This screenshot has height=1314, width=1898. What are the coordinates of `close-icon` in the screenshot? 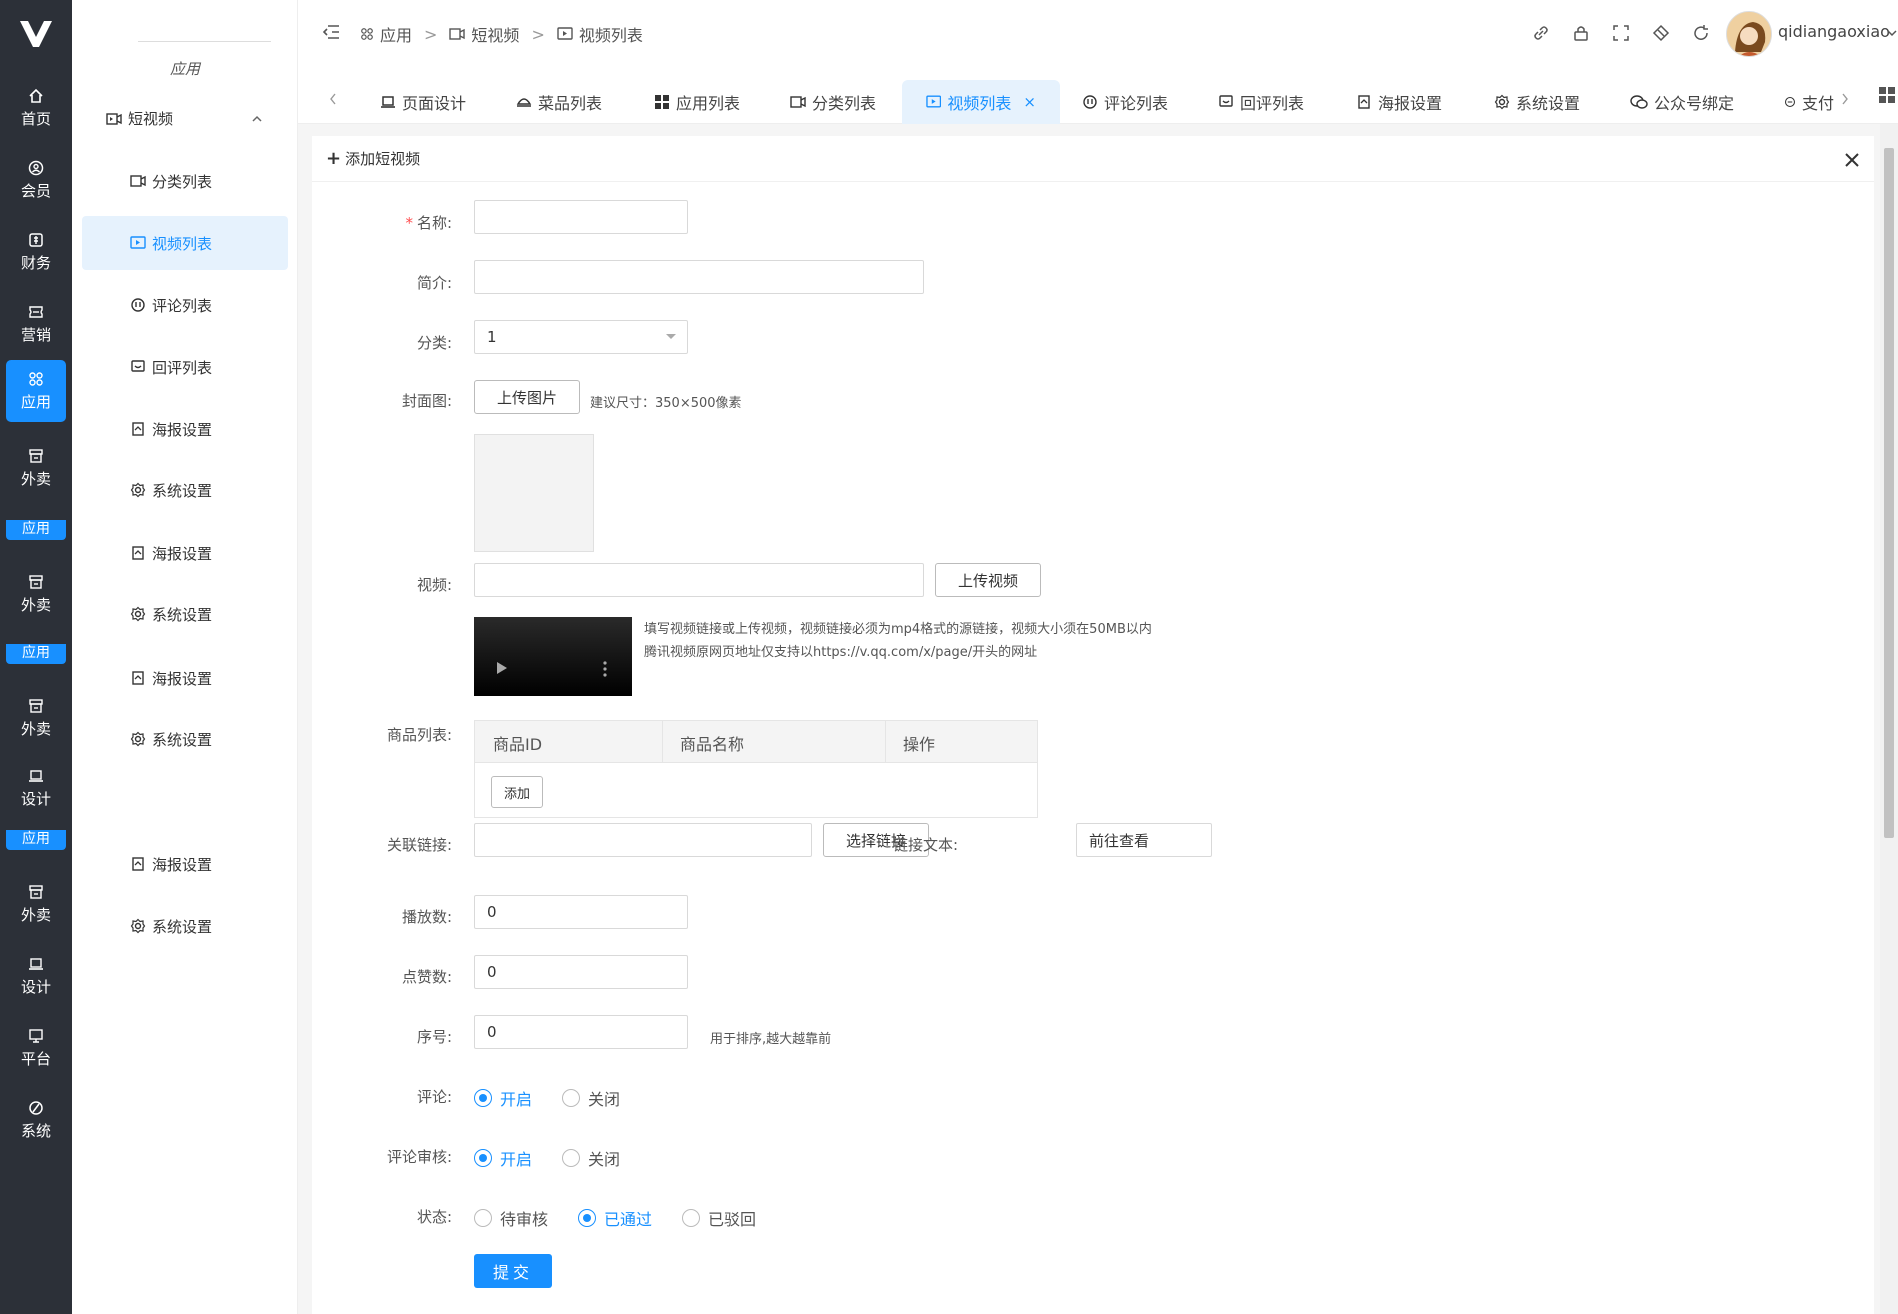 It's located at (1852, 160).